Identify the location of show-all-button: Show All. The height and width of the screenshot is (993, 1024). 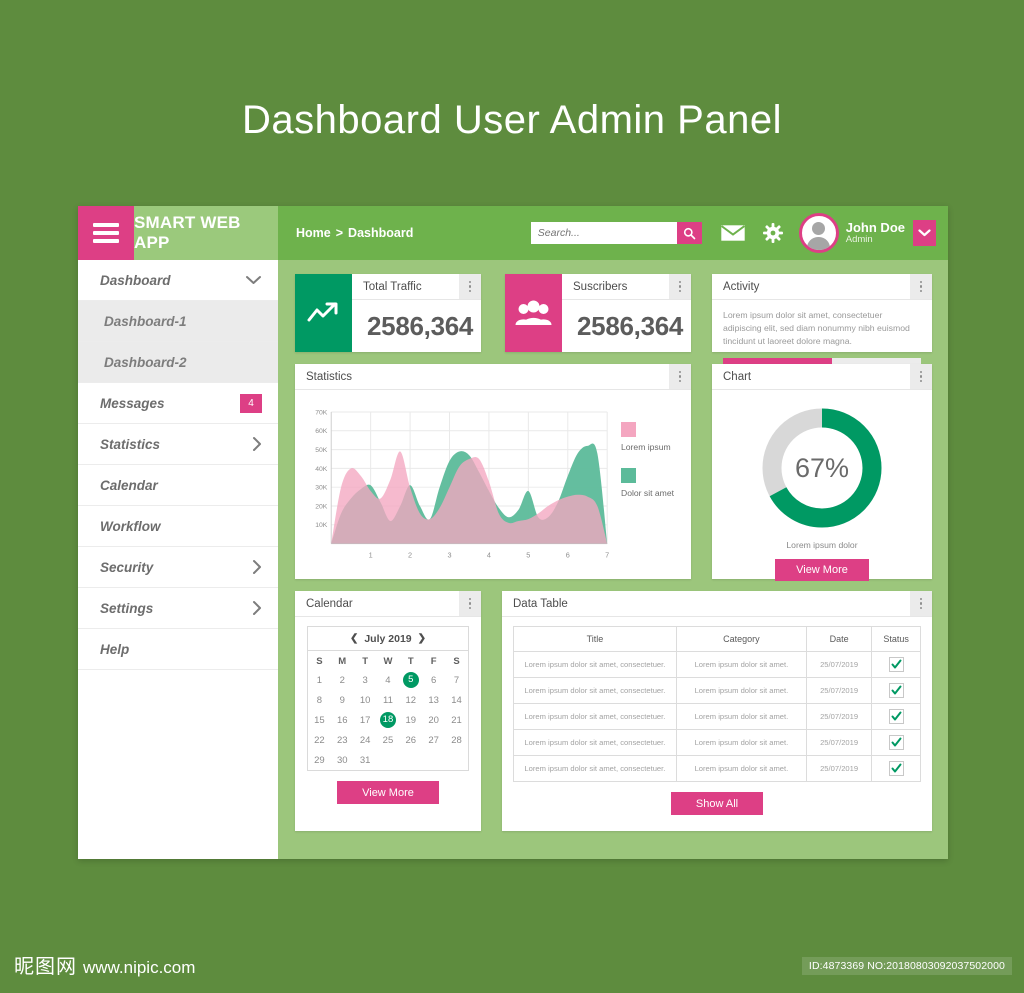
(717, 803).